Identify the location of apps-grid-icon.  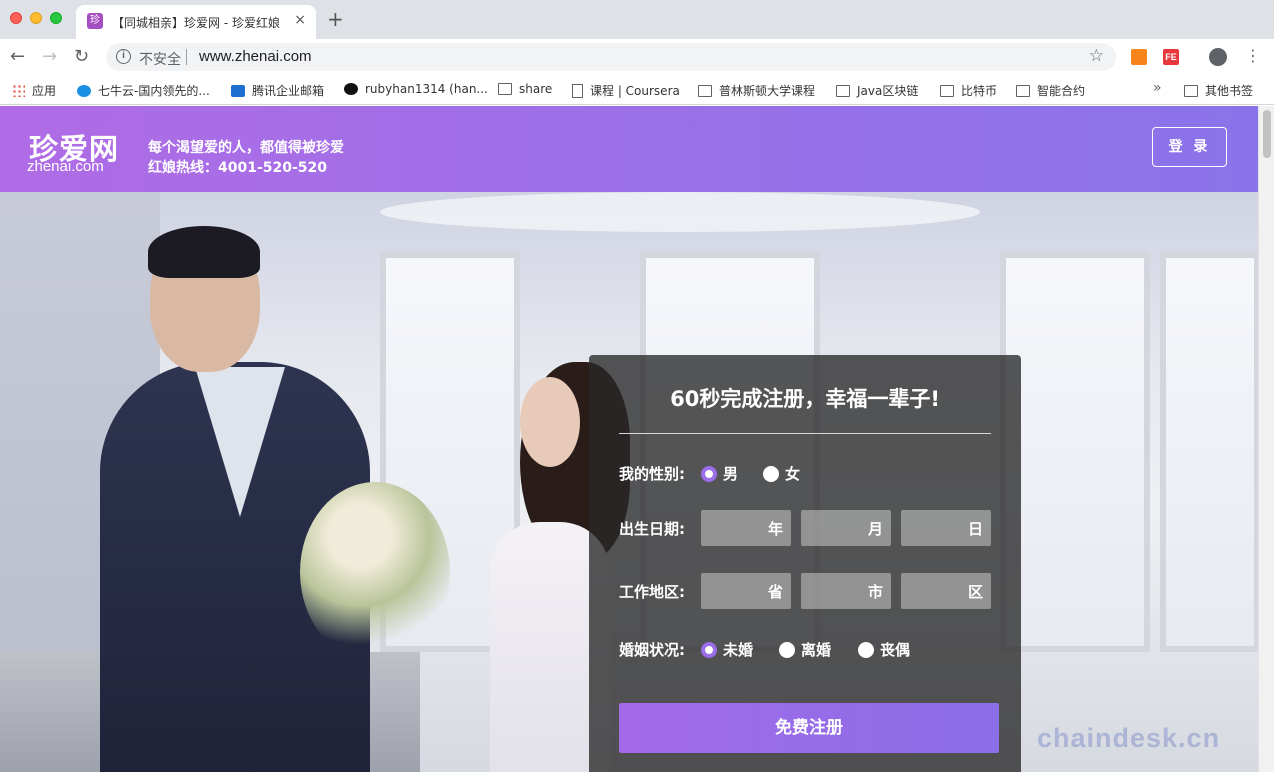
(18, 90).